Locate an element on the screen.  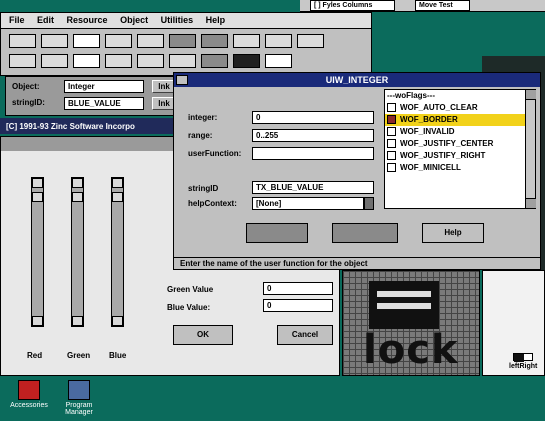
tool-time-icon is located at coordinates (86, 61).